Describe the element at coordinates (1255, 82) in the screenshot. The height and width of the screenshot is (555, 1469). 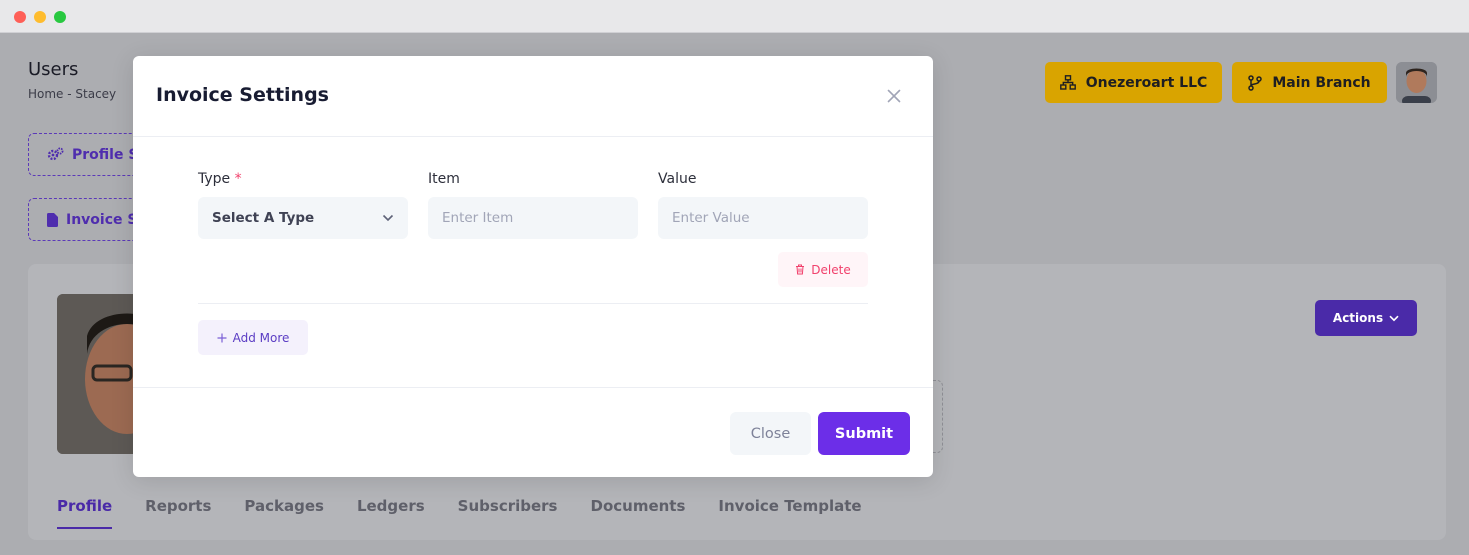
I see `git-branch-icon` at that location.